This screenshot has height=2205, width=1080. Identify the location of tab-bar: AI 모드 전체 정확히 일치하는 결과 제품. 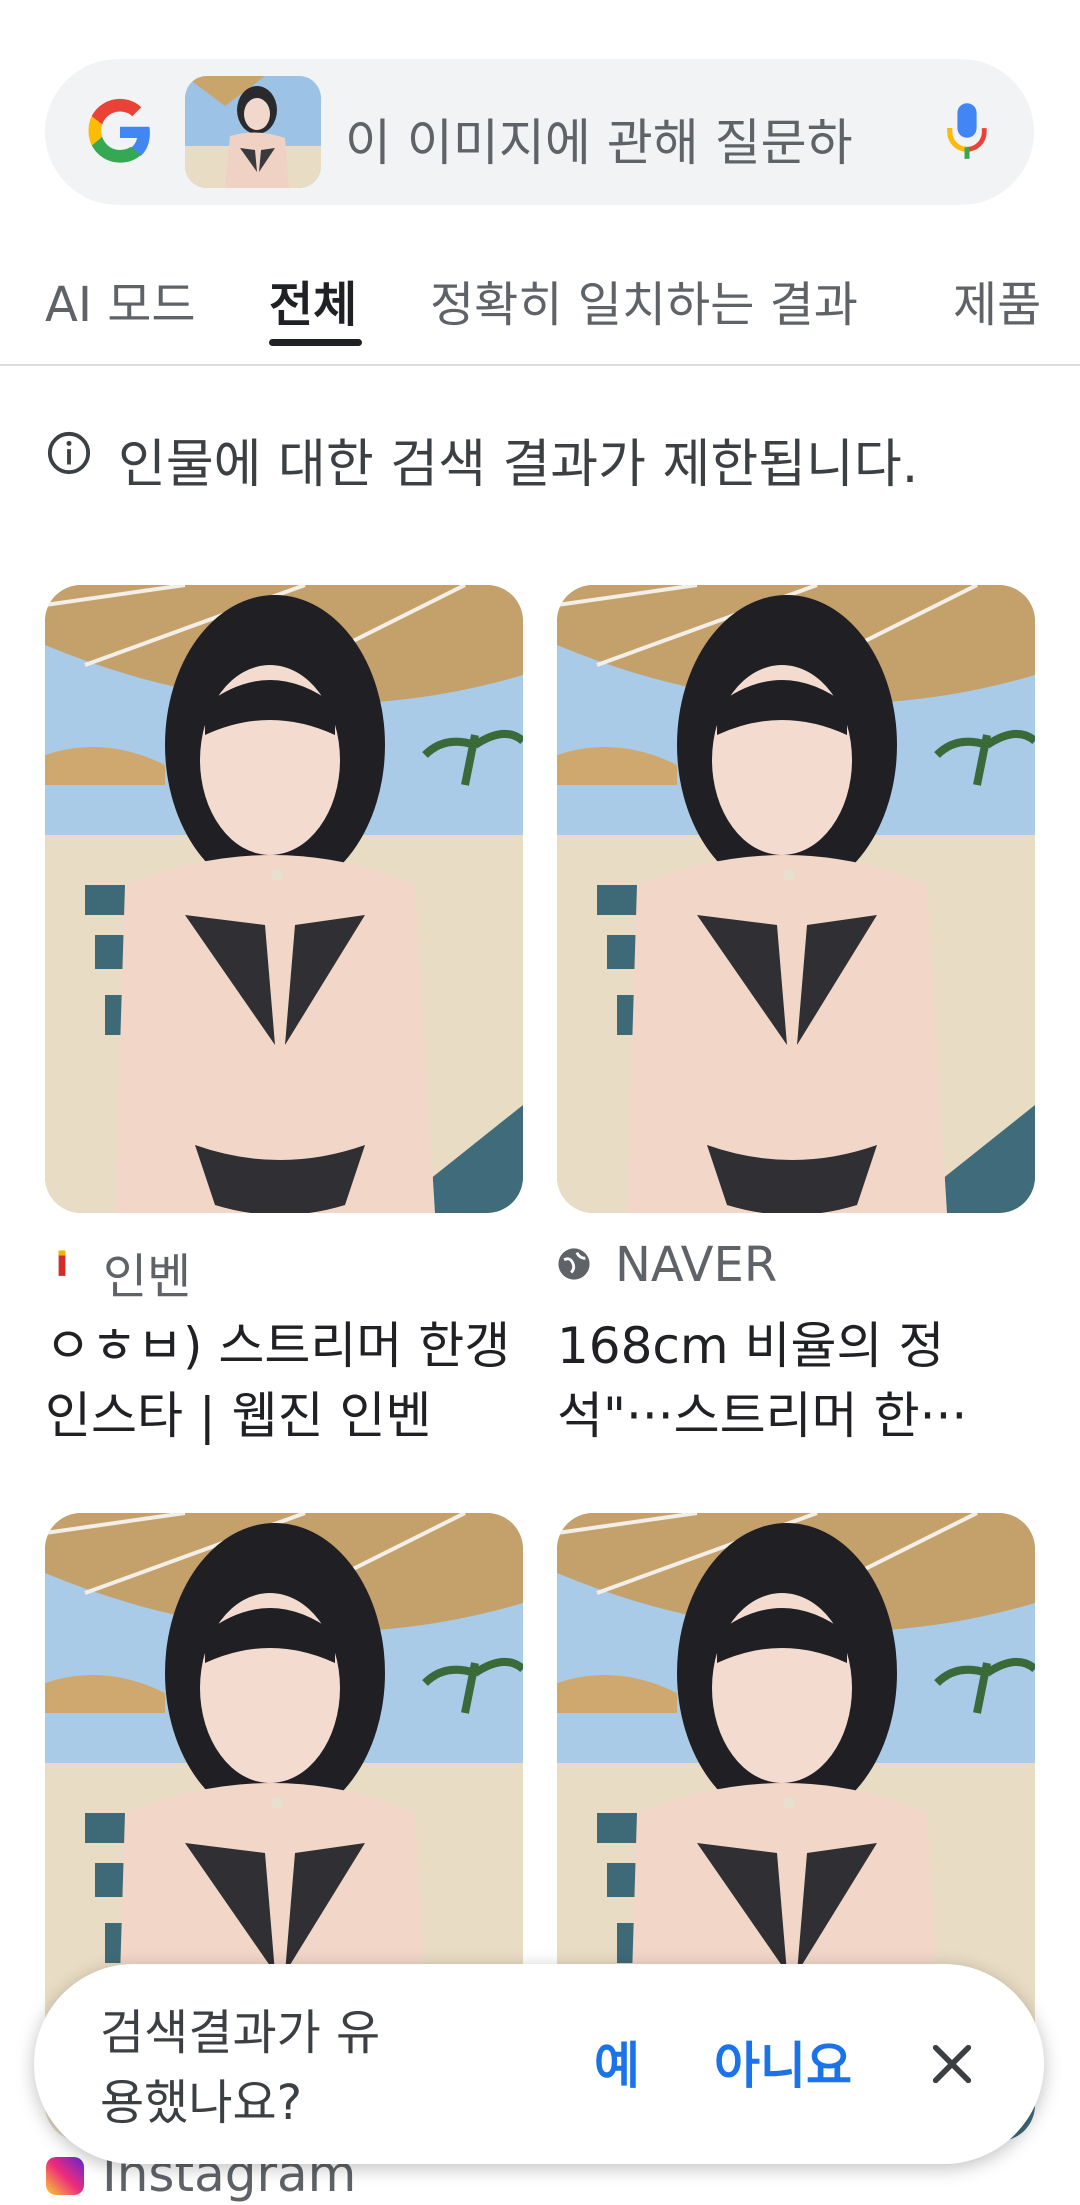
(540, 310).